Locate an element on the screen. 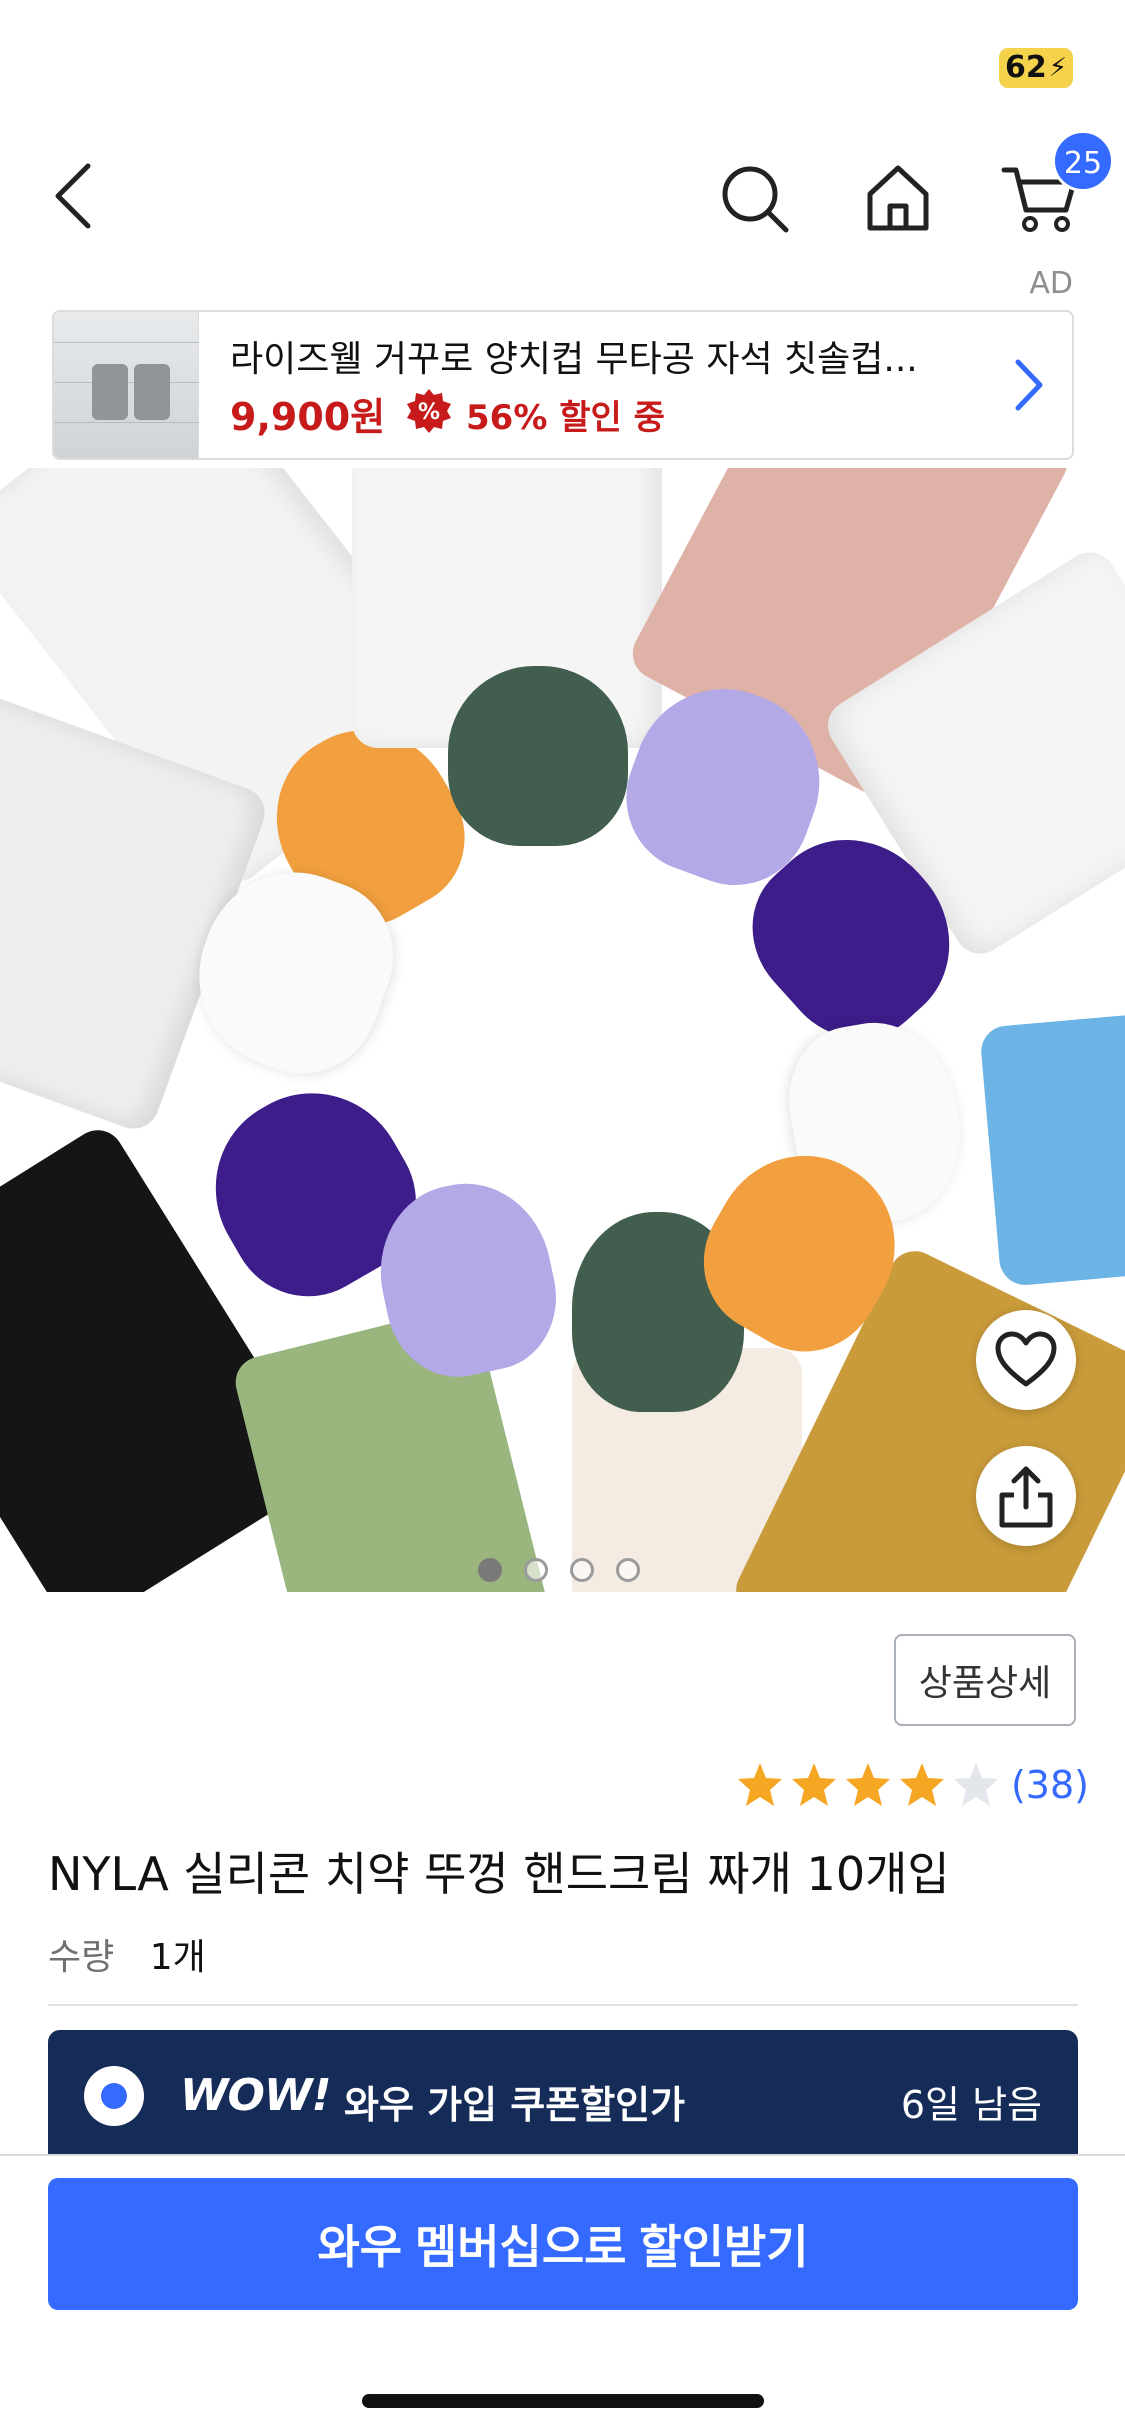 The image size is (1125, 2436). divider is located at coordinates (563, 2005).